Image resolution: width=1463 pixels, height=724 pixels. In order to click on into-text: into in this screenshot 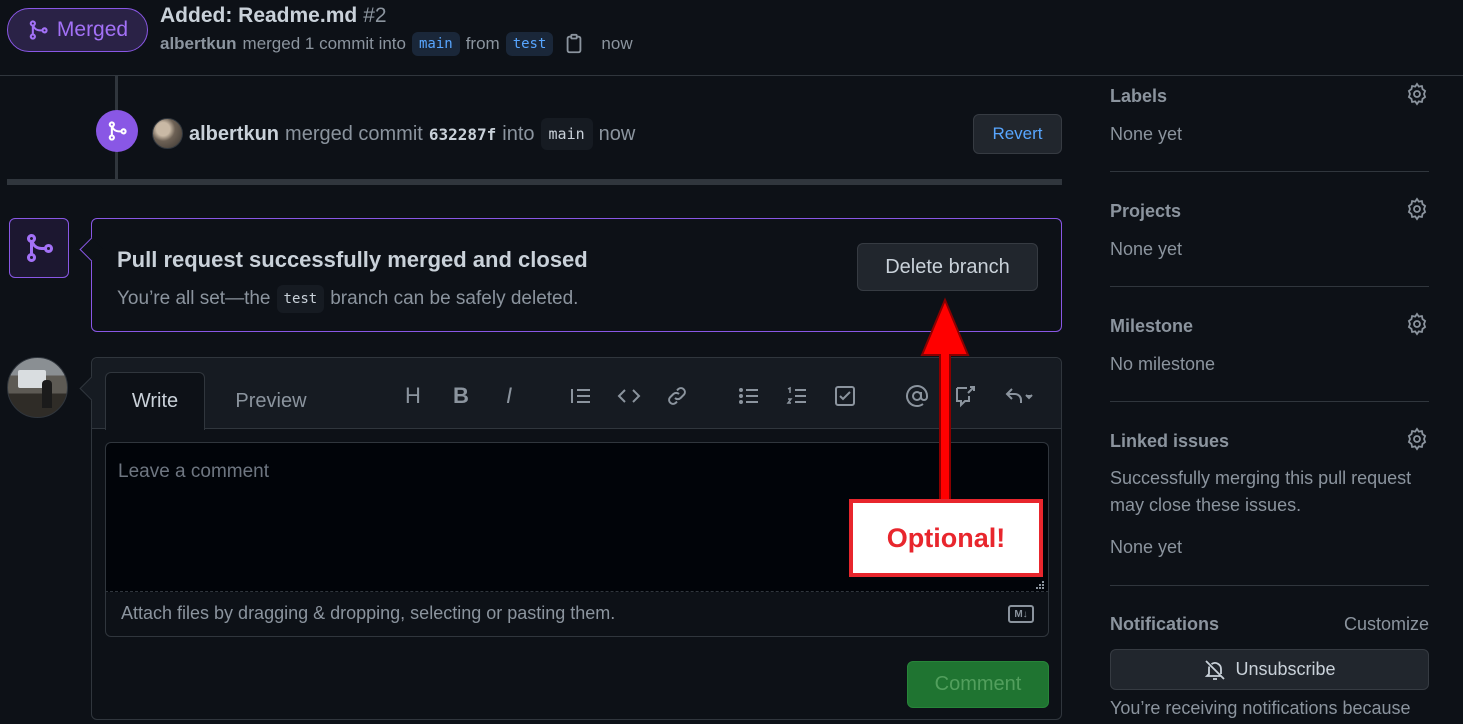, I will do `click(518, 133)`.